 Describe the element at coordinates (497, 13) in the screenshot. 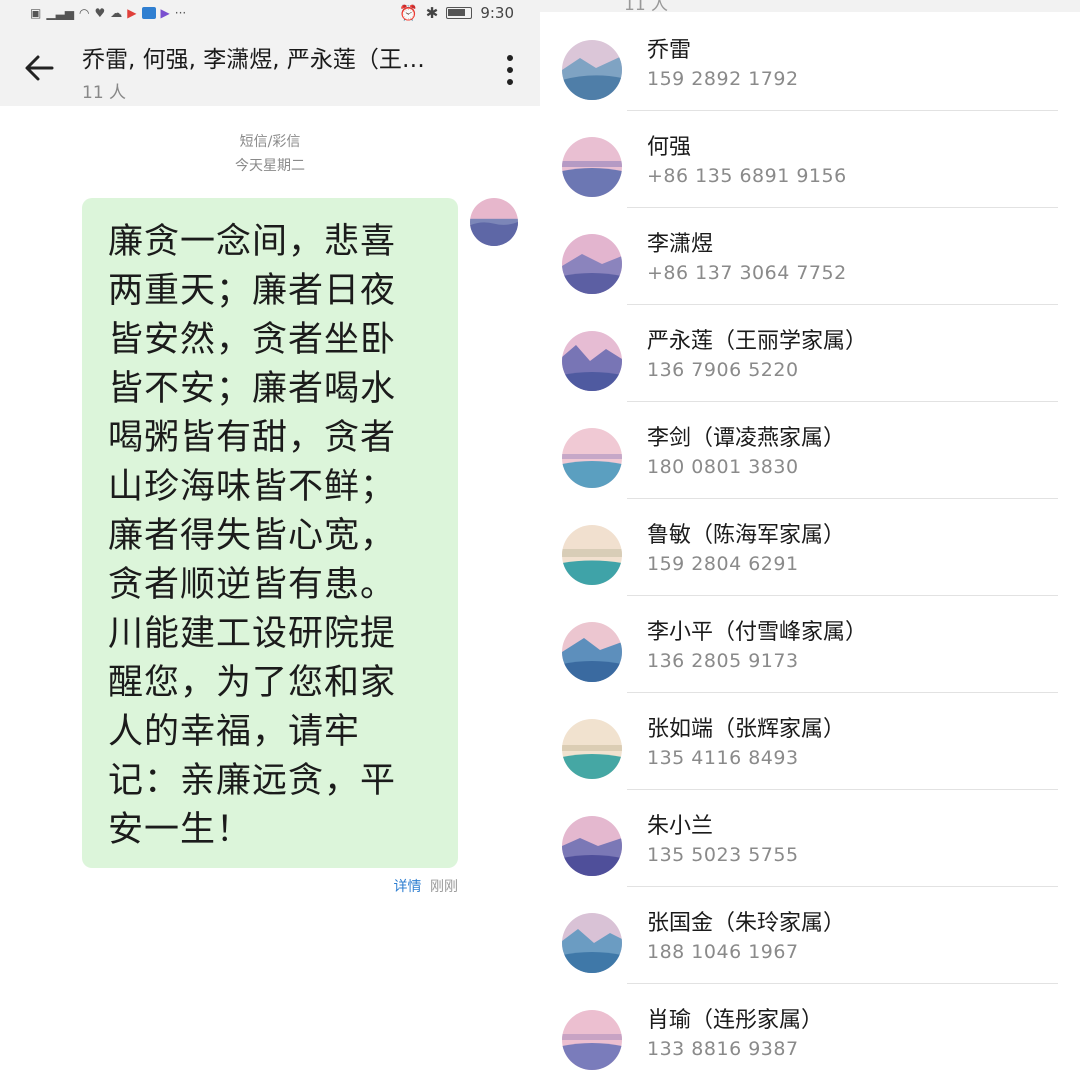

I see `clock: 9:30` at that location.